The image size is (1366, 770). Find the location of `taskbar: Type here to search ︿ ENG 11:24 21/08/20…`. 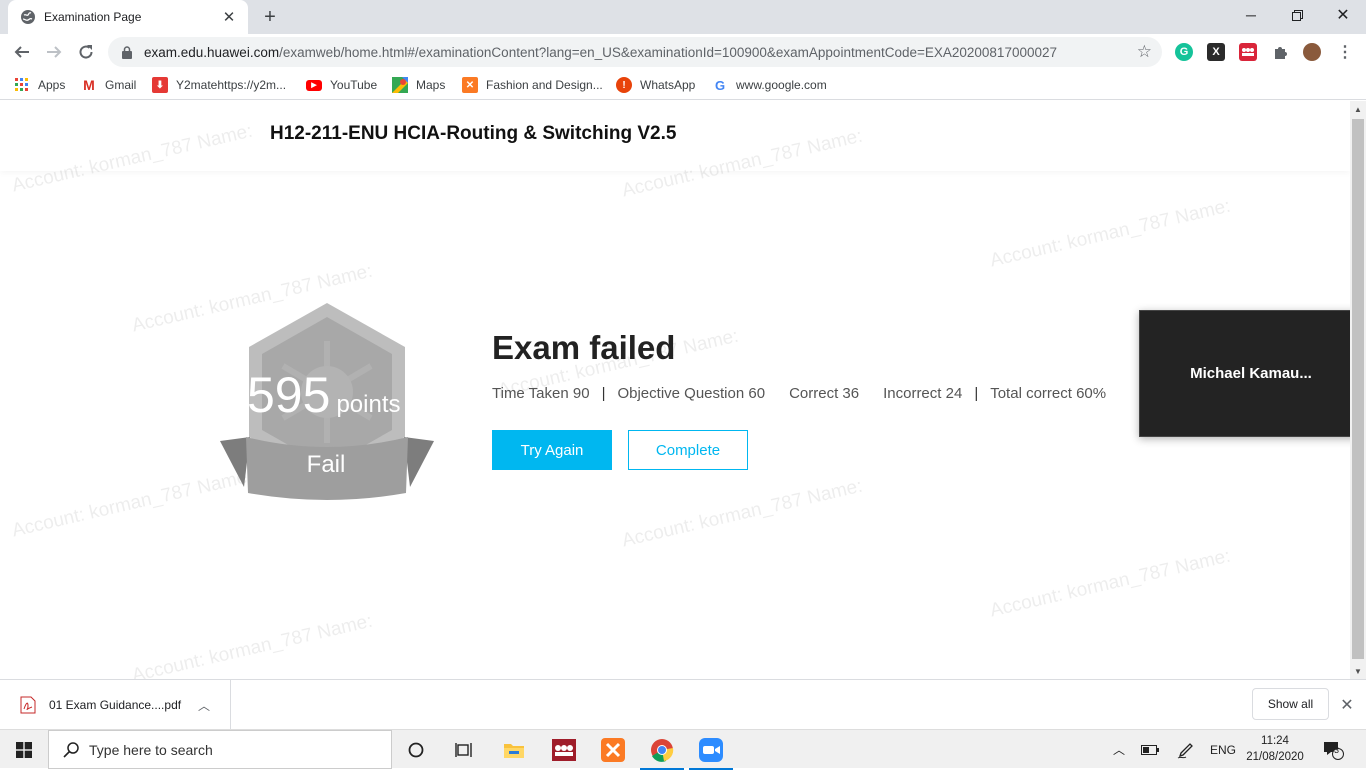

taskbar: Type here to search ︿ ENG 11:24 21/08/20… is located at coordinates (683, 749).